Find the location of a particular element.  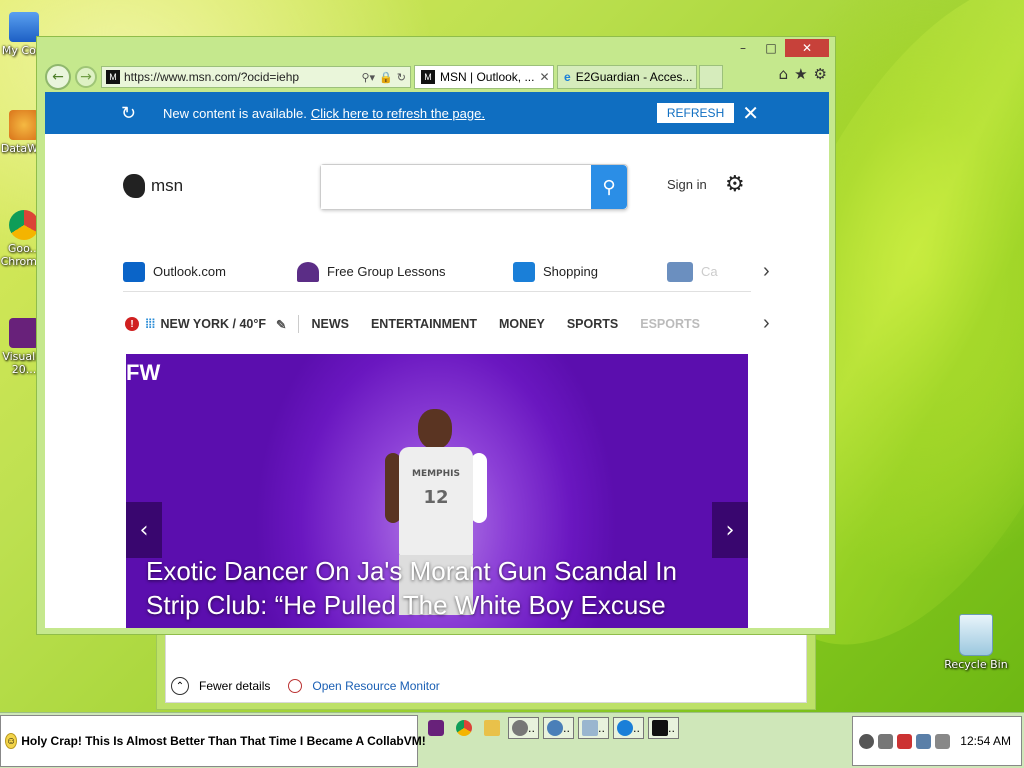

category-sports: SPORTS is located at coordinates (592, 324).